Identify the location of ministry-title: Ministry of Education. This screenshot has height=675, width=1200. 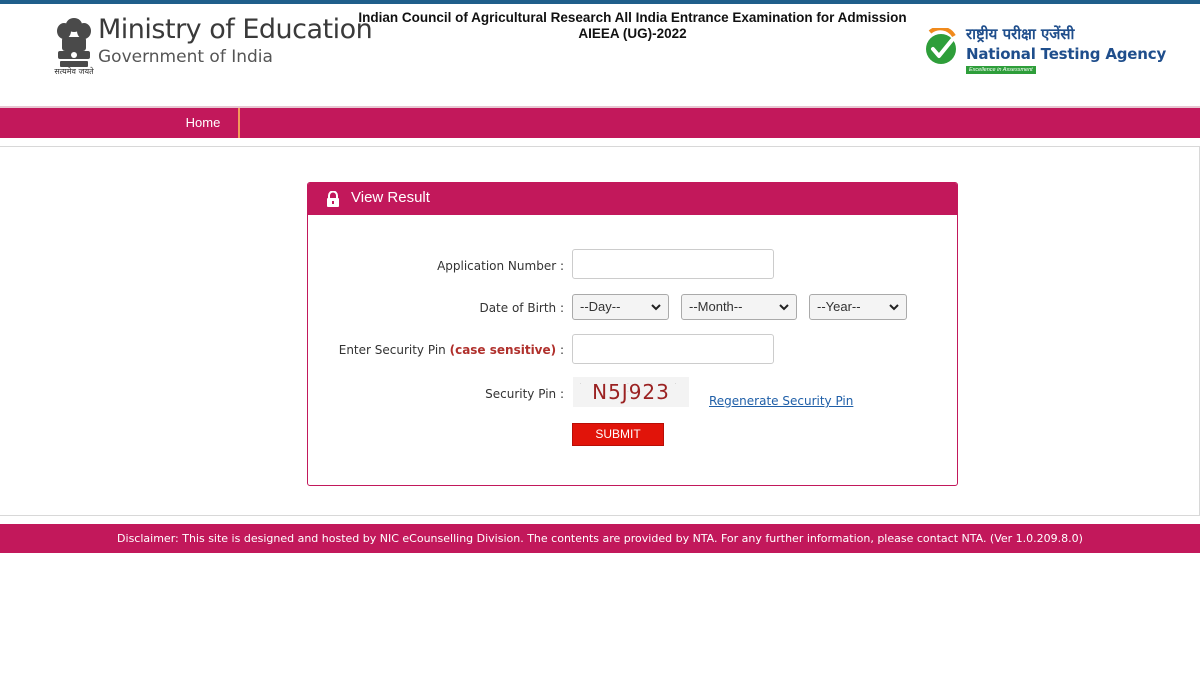
(235, 29).